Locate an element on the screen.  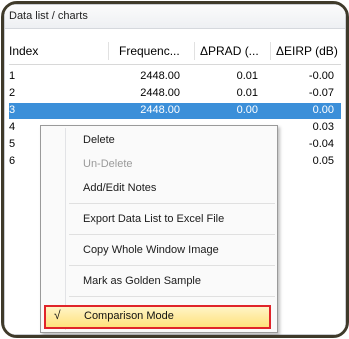
menu-icon-gutter is located at coordinates (65, 229).